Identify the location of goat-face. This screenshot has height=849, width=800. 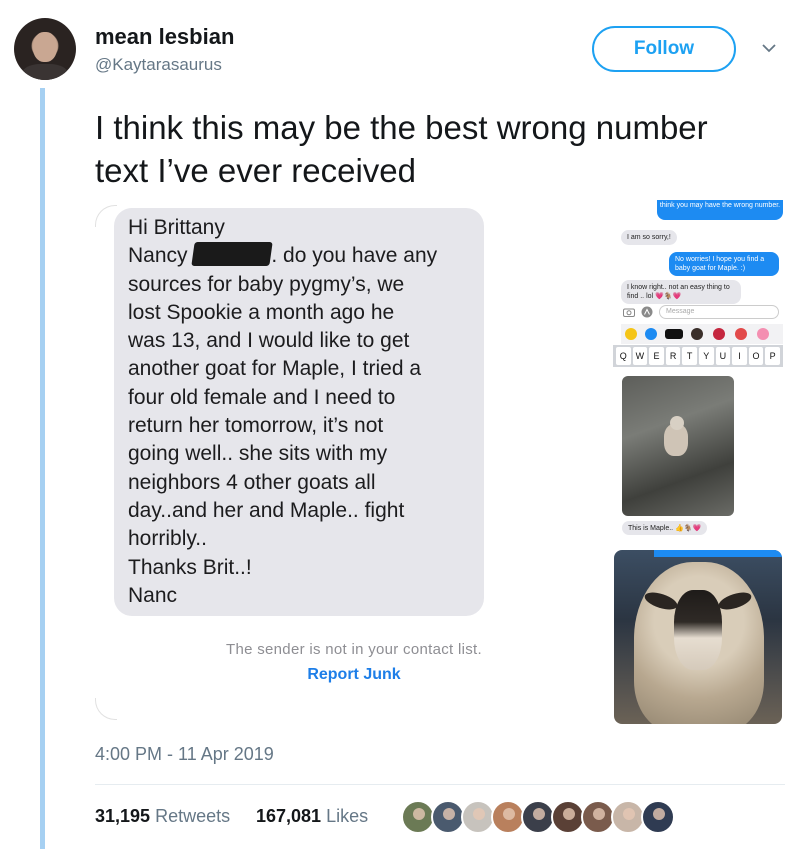
(698, 630).